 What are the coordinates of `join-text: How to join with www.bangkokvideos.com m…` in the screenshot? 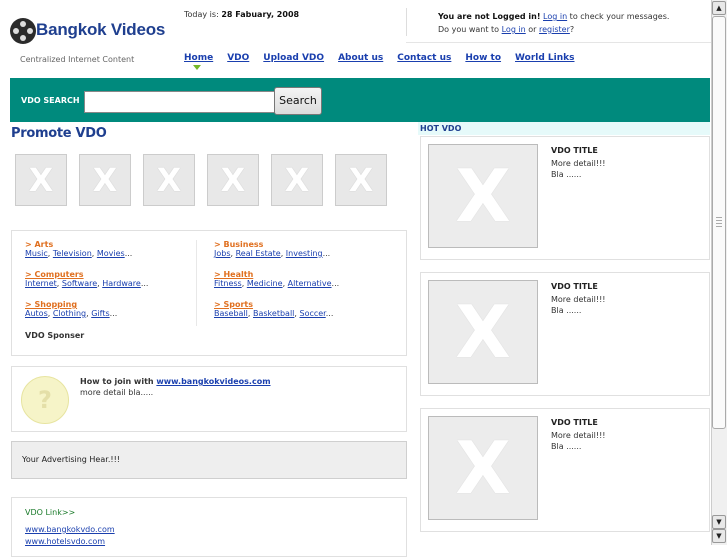 It's located at (175, 387).